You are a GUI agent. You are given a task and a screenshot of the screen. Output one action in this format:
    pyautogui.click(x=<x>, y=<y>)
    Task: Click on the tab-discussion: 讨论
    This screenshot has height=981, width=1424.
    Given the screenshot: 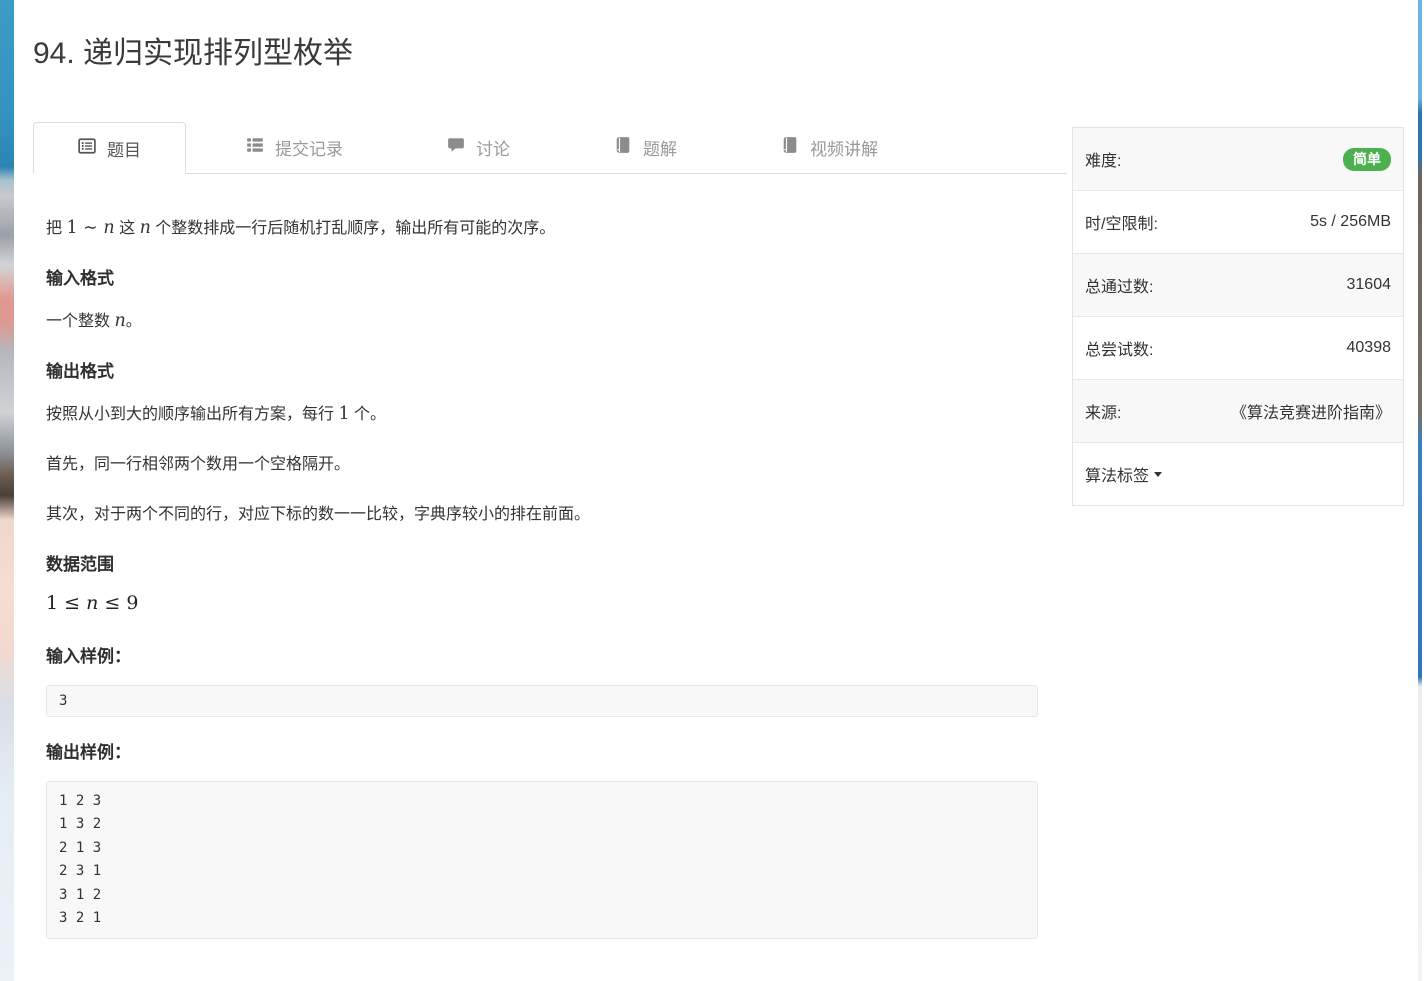 What is the action you would take?
    pyautogui.click(x=478, y=147)
    